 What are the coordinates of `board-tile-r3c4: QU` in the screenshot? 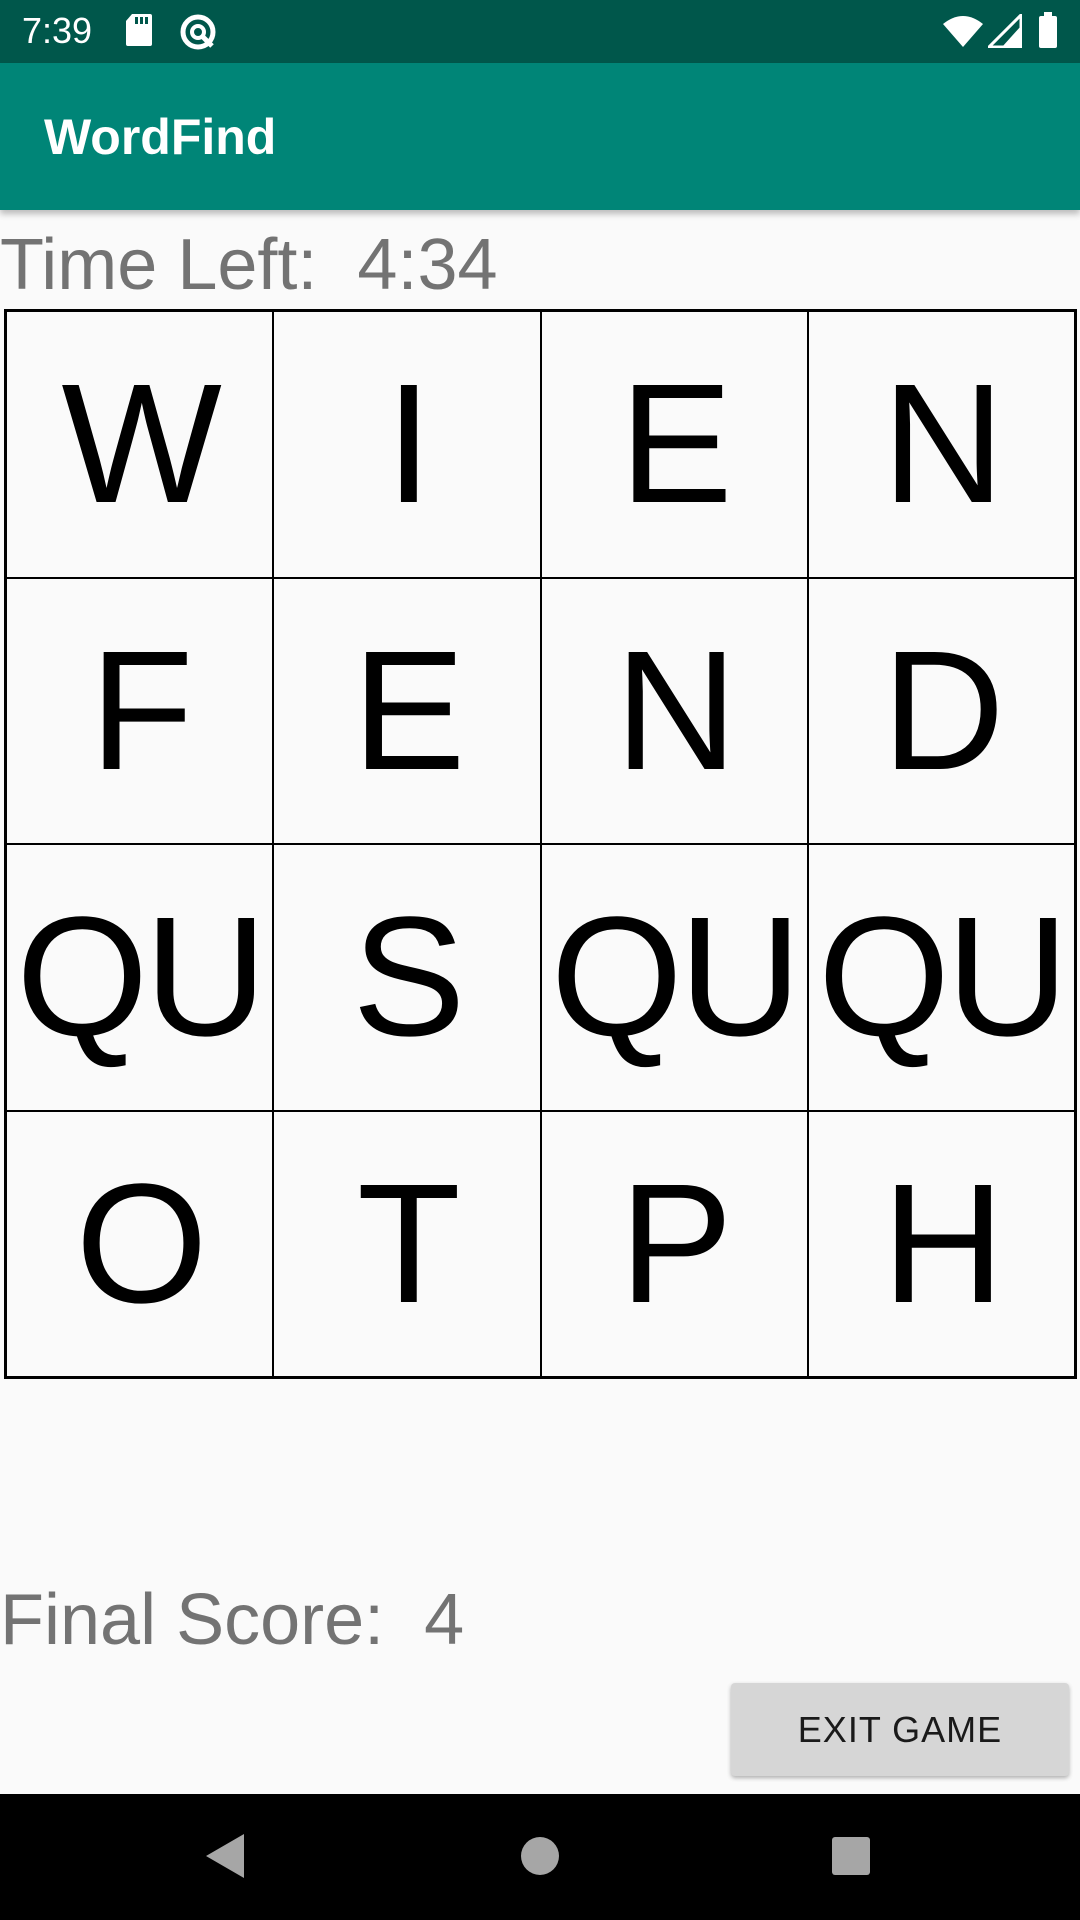 It's located at (941, 977).